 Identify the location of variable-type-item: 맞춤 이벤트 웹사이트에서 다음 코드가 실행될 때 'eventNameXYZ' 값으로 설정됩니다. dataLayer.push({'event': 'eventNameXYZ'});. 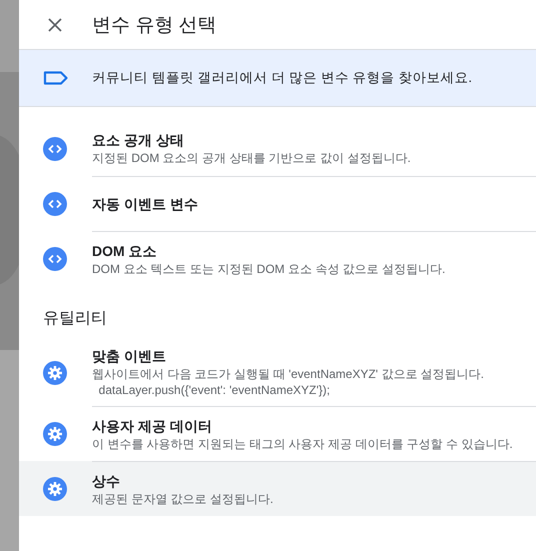
(277, 372).